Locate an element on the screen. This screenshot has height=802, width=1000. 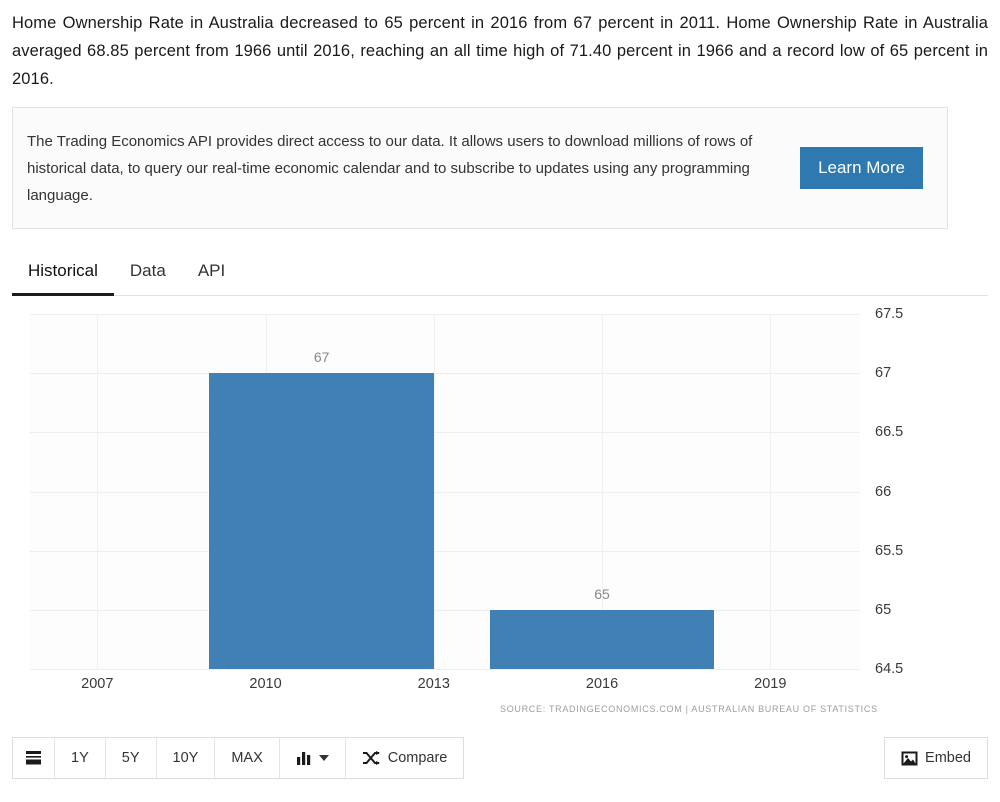
y-axis-tick-label: 66 is located at coordinates (883, 491).